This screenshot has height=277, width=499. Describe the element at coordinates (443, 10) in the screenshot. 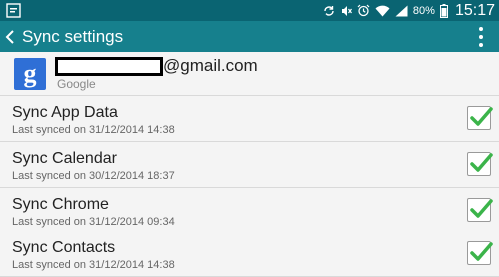

I see `battery-icon` at that location.